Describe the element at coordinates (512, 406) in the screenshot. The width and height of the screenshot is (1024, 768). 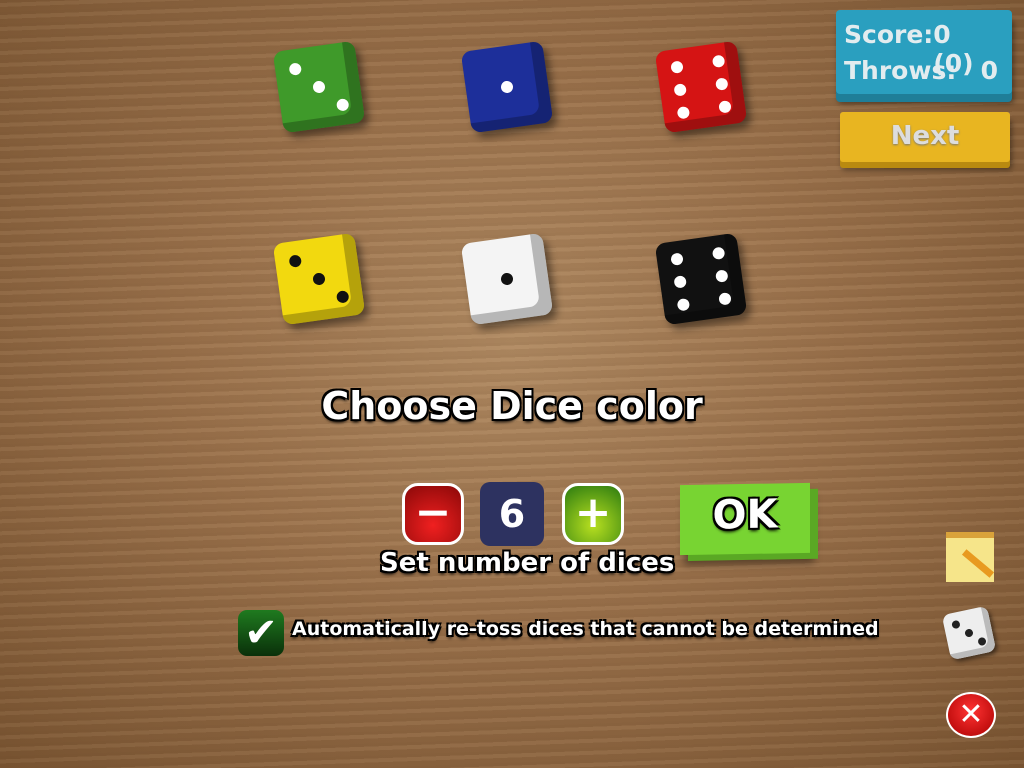
I see `page-title: Choose Dice color` at that location.